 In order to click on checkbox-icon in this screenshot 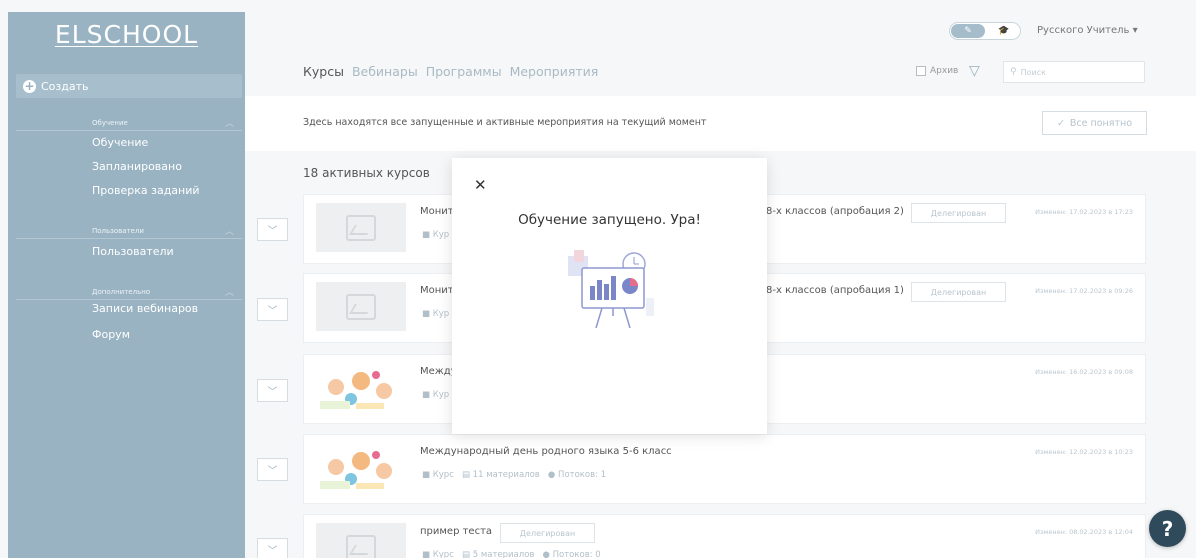, I will do `click(921, 71)`.